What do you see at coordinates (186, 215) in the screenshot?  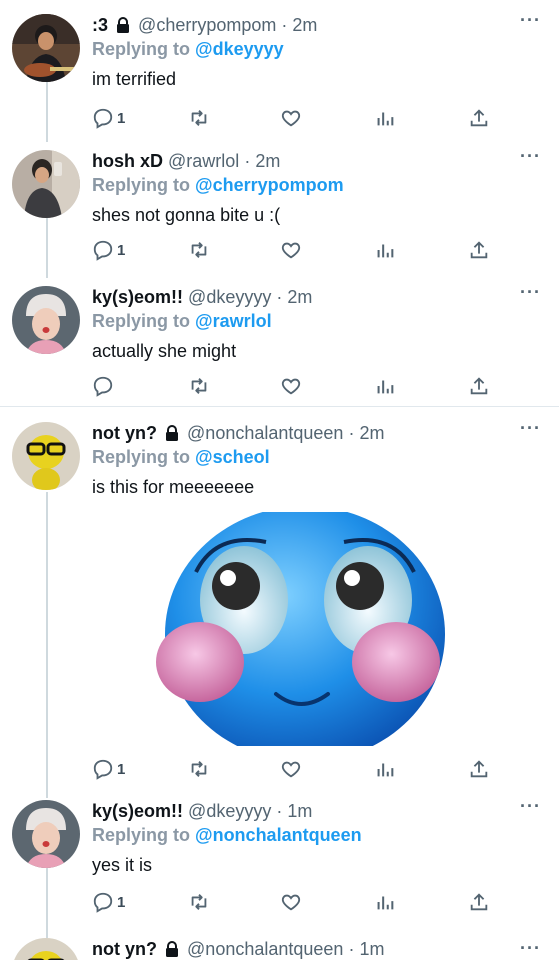 I see `tweet-text: shes not gonna bite u :(` at bounding box center [186, 215].